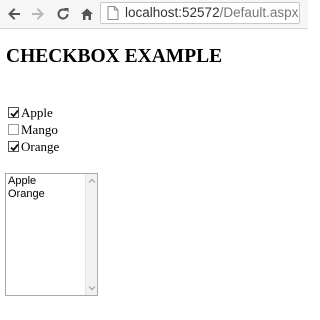 The width and height of the screenshot is (320, 320). What do you see at coordinates (92, 288) in the screenshot?
I see `scroll-down-arrow-icon` at bounding box center [92, 288].